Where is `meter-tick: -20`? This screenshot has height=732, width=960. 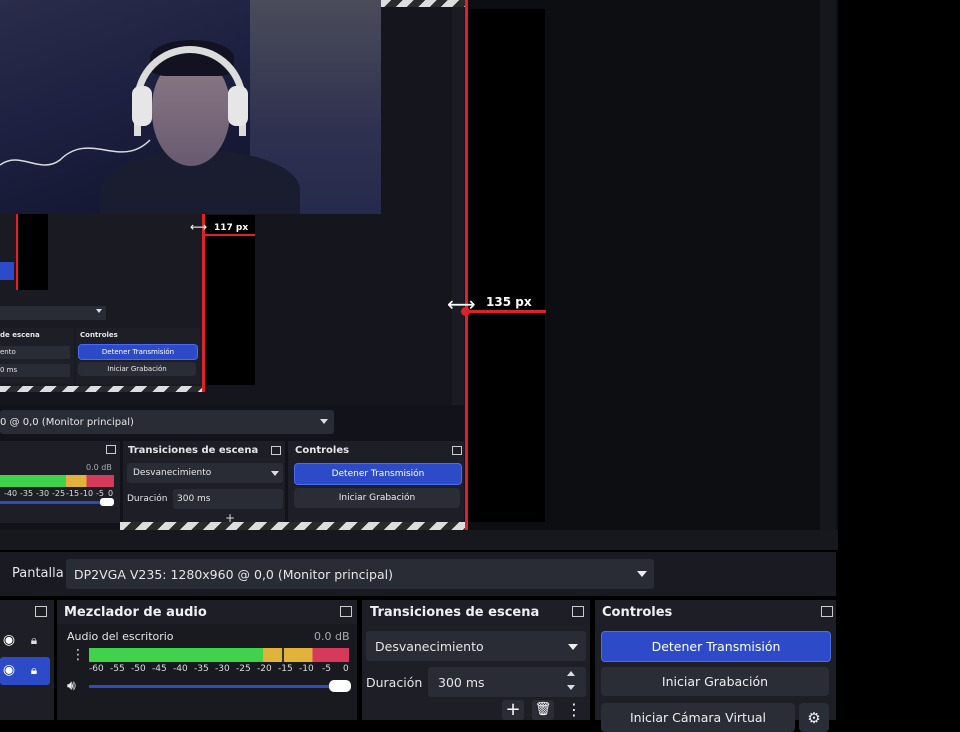
meter-tick: -20 is located at coordinates (264, 669).